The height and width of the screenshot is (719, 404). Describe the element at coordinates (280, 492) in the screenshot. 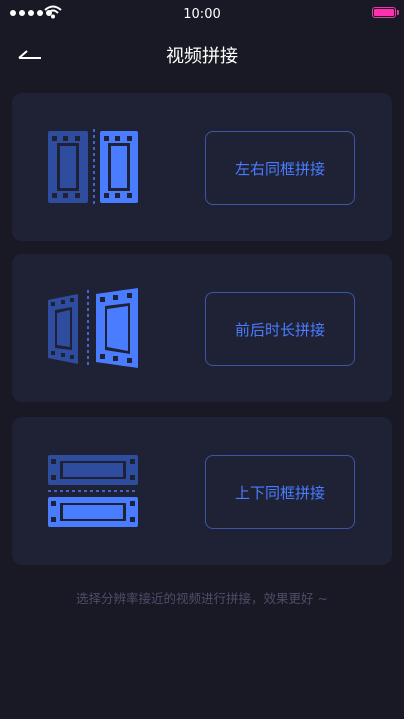

I see `stacked-button: 上下同框拼接` at that location.